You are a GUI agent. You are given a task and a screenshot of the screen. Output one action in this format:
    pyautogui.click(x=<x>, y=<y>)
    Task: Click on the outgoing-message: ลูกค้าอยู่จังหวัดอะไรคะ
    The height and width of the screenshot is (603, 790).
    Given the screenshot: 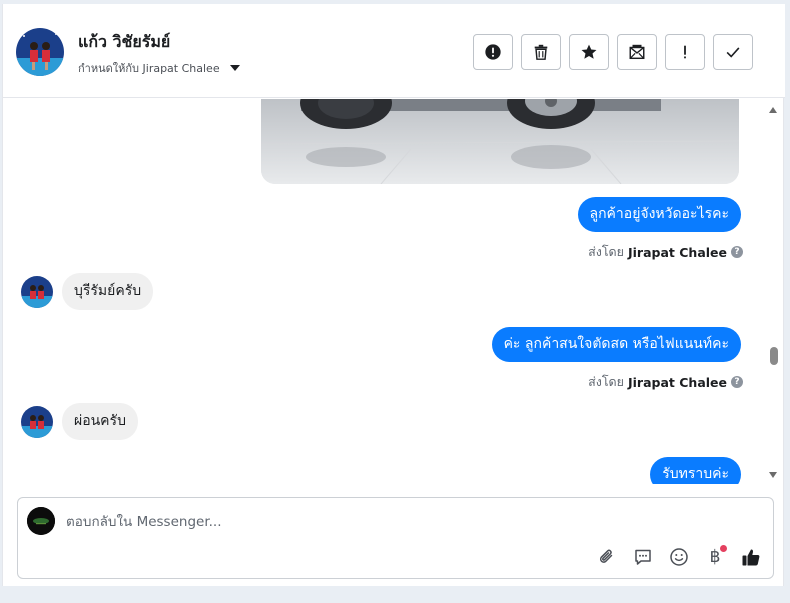 What is the action you would take?
    pyautogui.click(x=659, y=214)
    